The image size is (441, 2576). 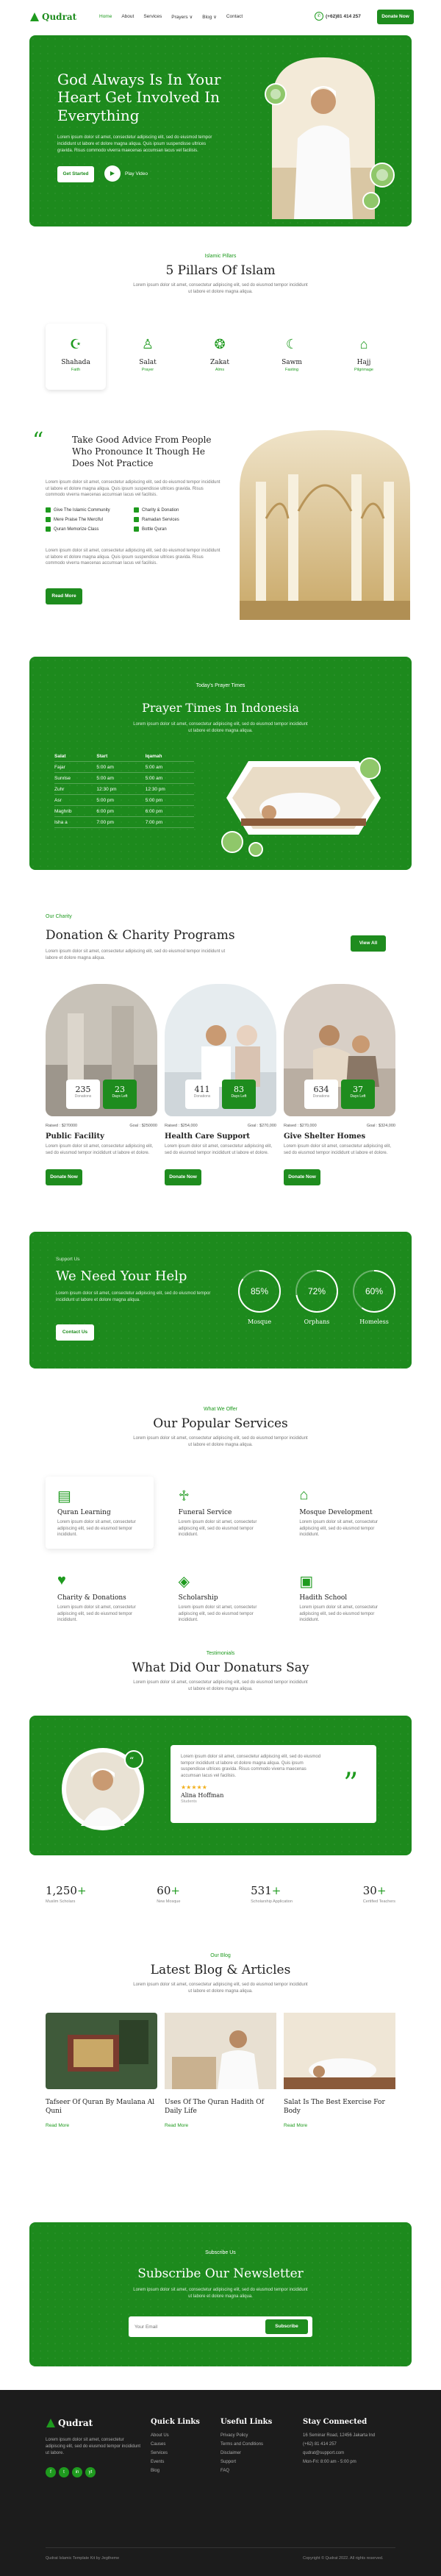 What do you see at coordinates (338, 16) in the screenshot?
I see `phone: ✆ (+62)81 414 257` at bounding box center [338, 16].